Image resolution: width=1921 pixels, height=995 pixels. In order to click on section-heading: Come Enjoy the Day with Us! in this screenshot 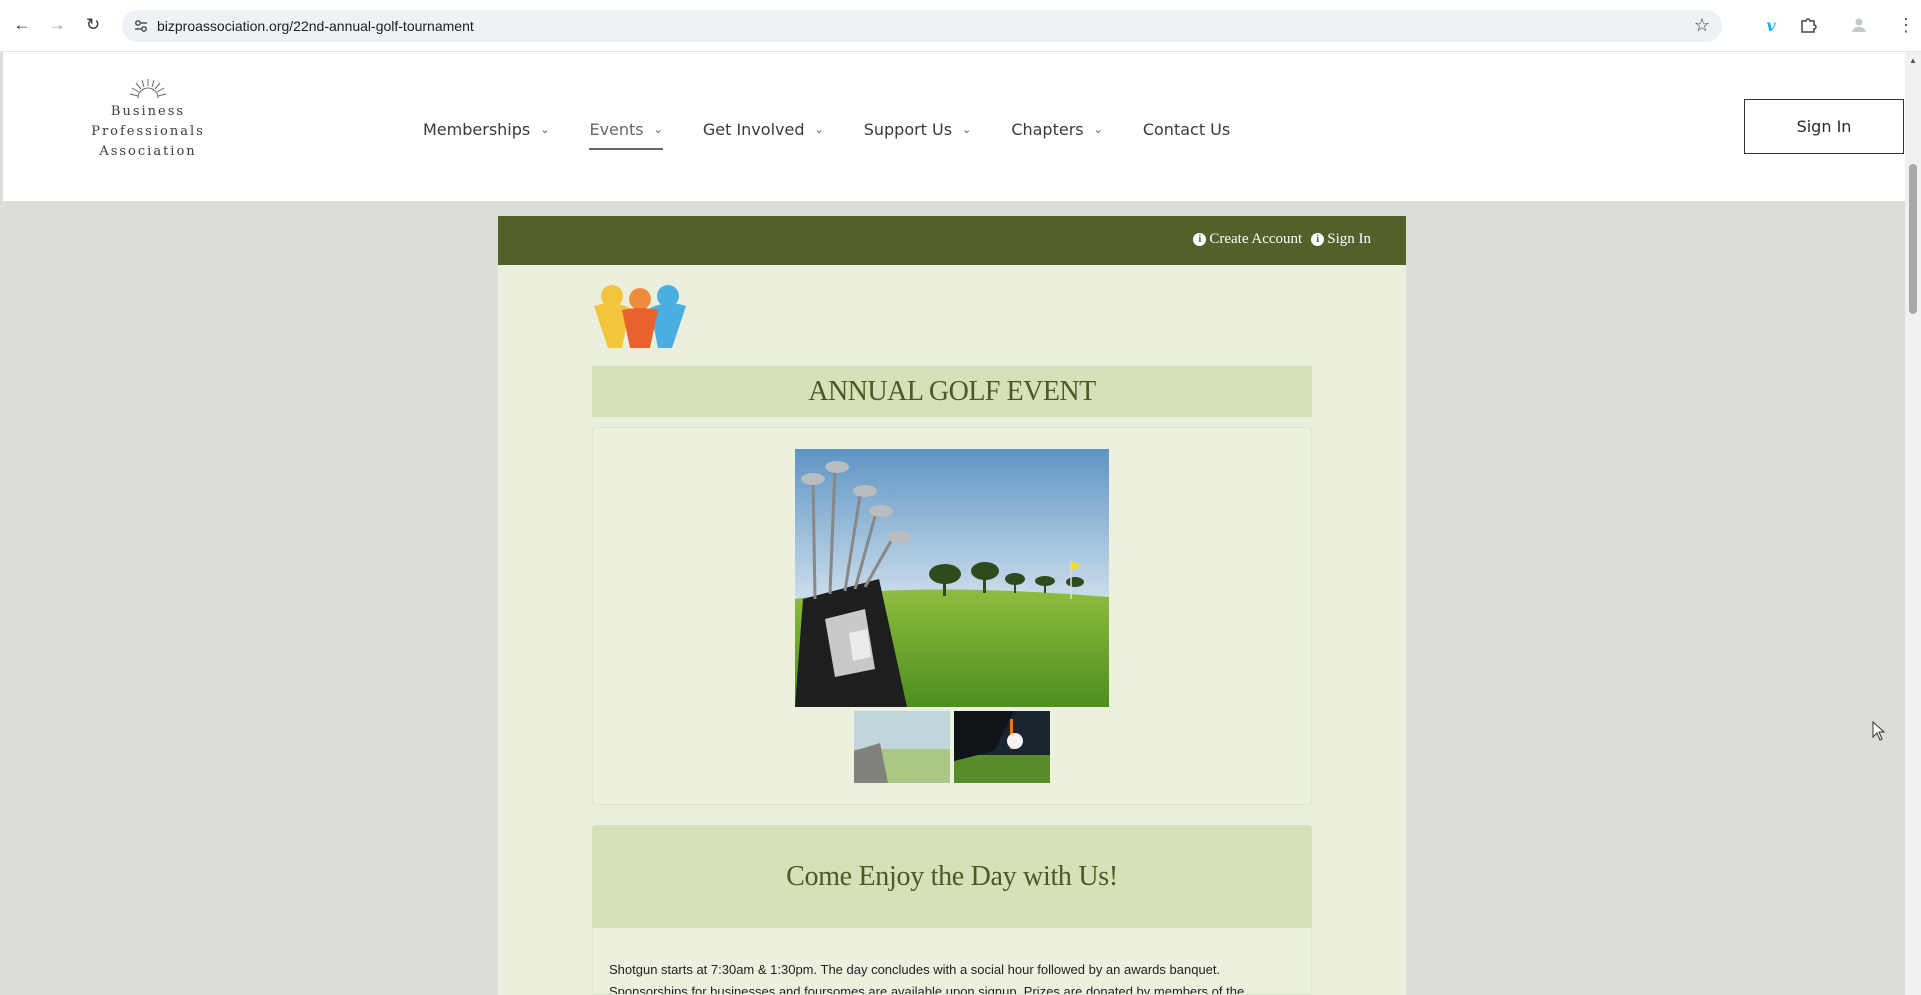, I will do `click(952, 876)`.